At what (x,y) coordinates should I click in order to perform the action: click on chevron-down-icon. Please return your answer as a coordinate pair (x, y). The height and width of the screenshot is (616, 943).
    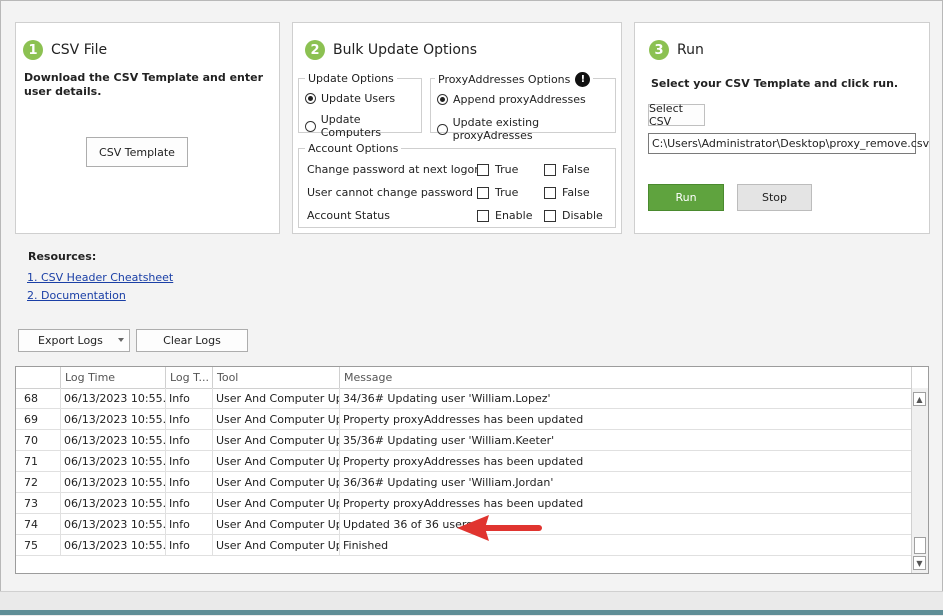
    Looking at the image, I should click on (121, 340).